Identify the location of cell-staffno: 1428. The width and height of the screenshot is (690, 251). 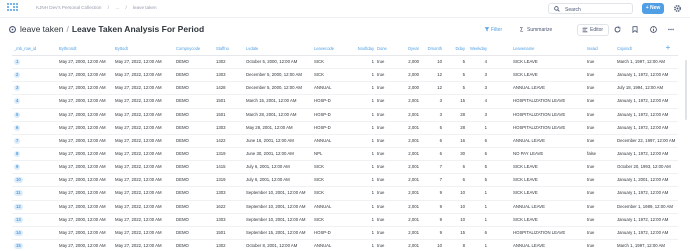
(221, 88).